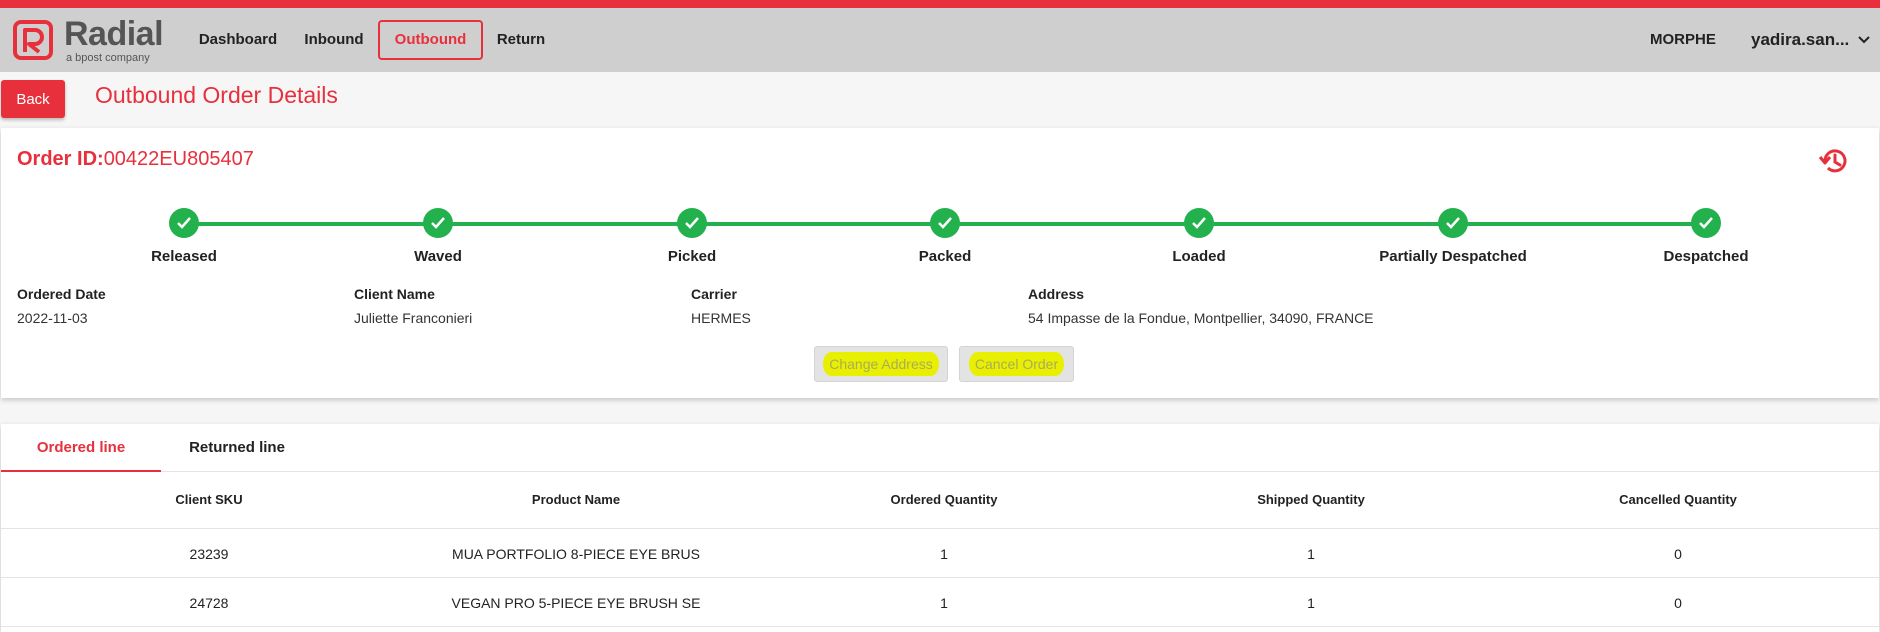 Image resolution: width=1880 pixels, height=632 pixels. I want to click on nav-return: Return, so click(521, 40).